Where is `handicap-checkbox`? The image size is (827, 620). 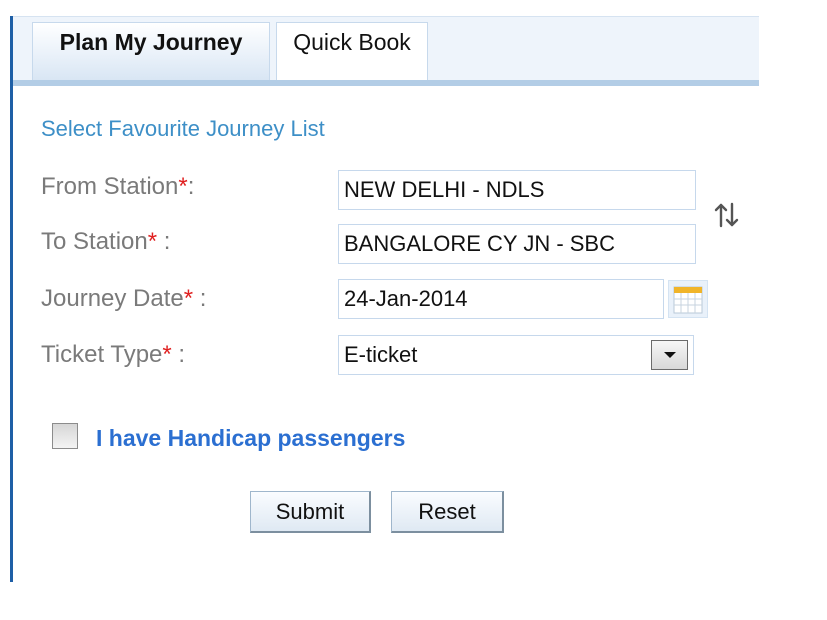 handicap-checkbox is located at coordinates (65, 436).